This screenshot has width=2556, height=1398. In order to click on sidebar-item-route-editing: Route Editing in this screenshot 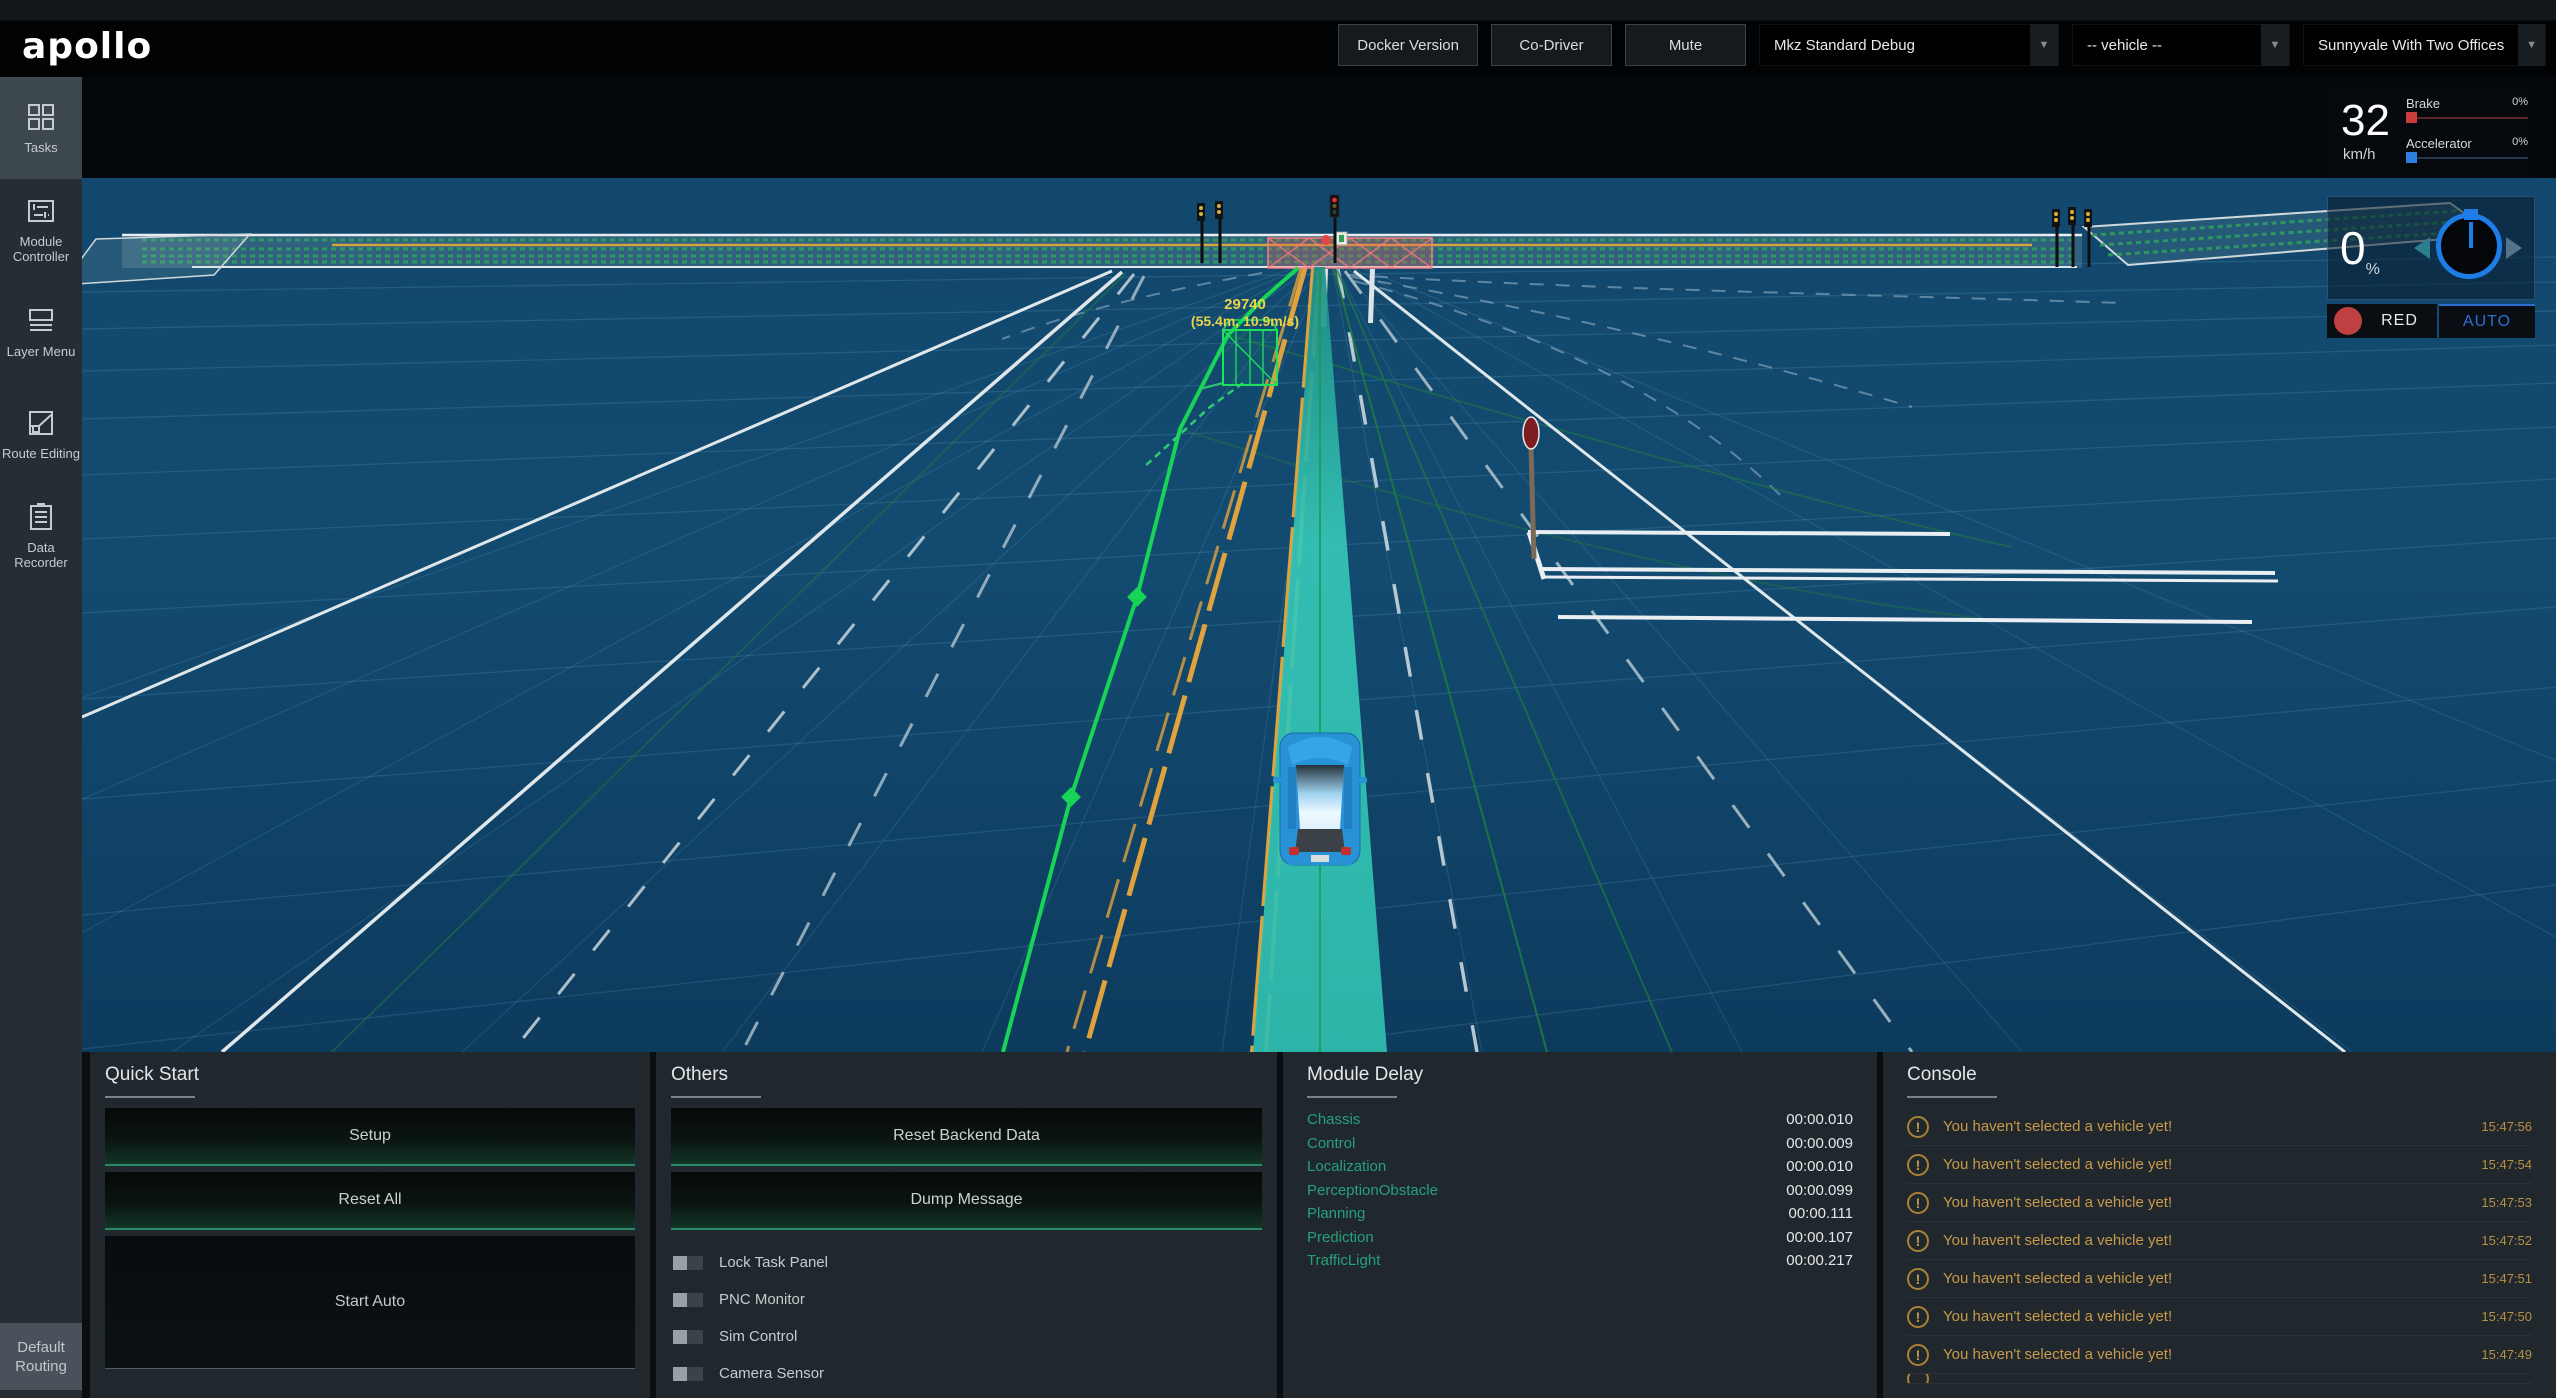, I will do `click(41, 434)`.